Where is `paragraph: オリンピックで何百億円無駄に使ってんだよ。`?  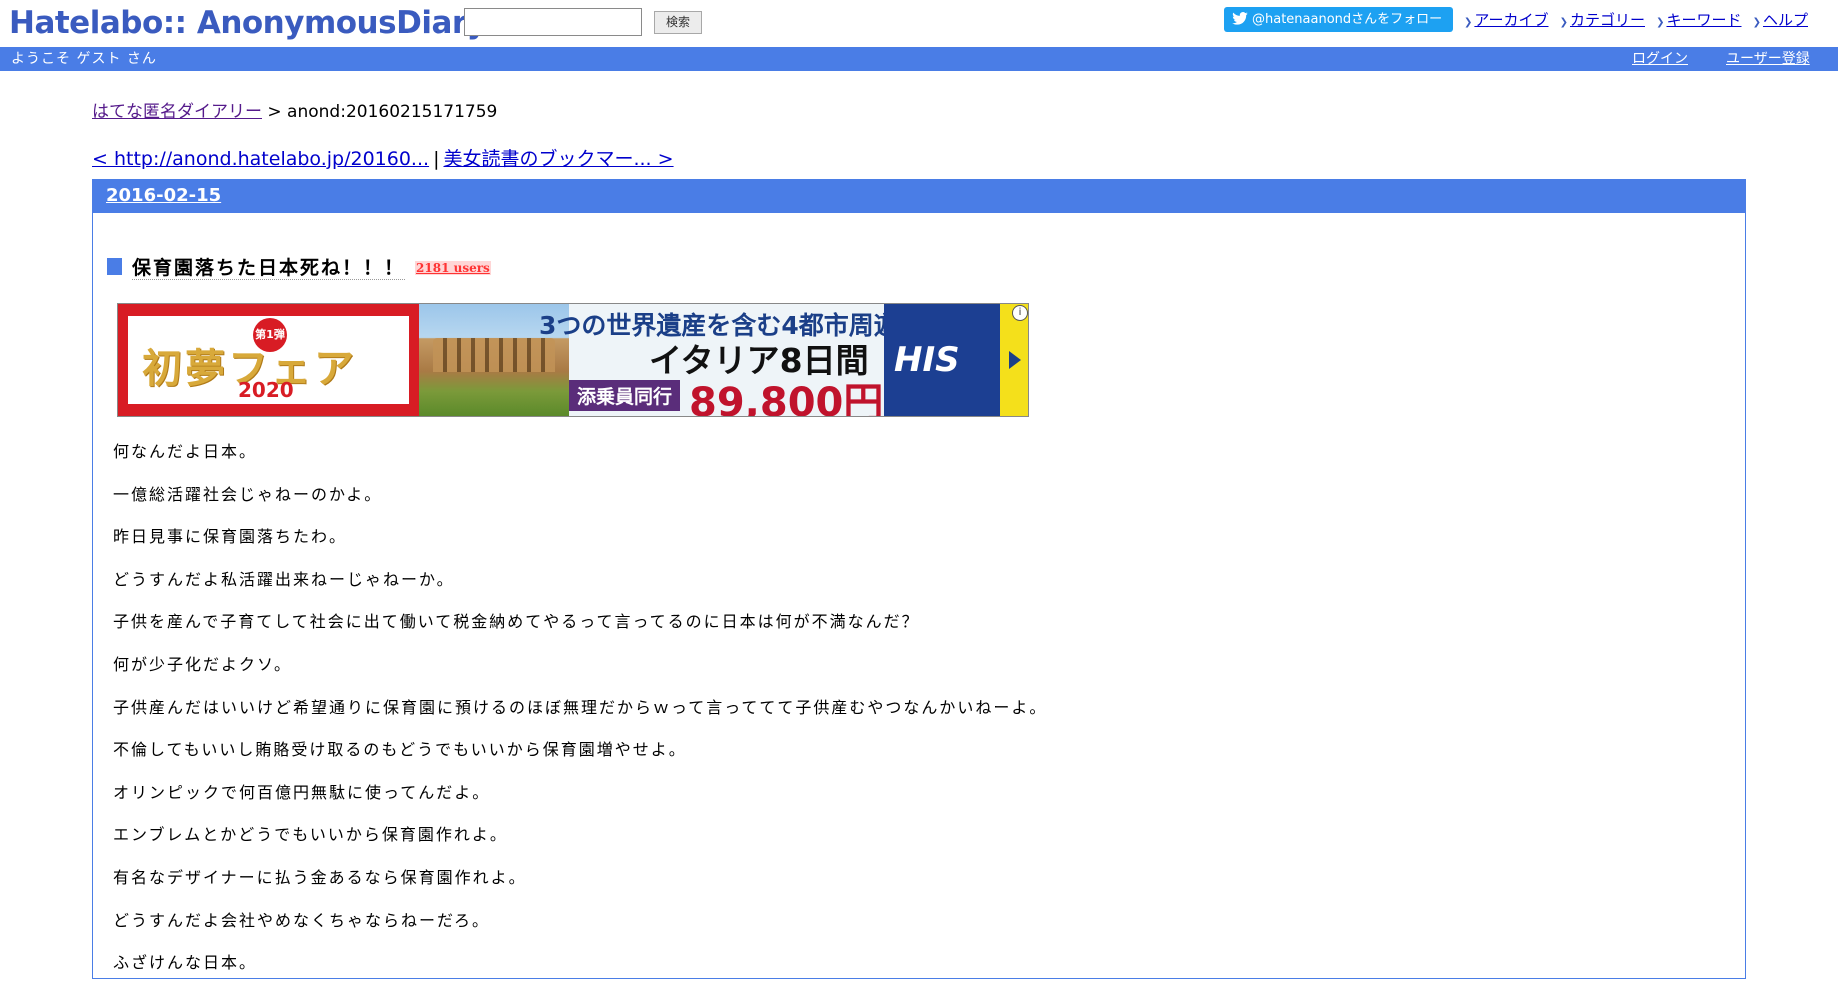 paragraph: オリンピックで何百億円無駄に使ってんだよ。 is located at coordinates (302, 792).